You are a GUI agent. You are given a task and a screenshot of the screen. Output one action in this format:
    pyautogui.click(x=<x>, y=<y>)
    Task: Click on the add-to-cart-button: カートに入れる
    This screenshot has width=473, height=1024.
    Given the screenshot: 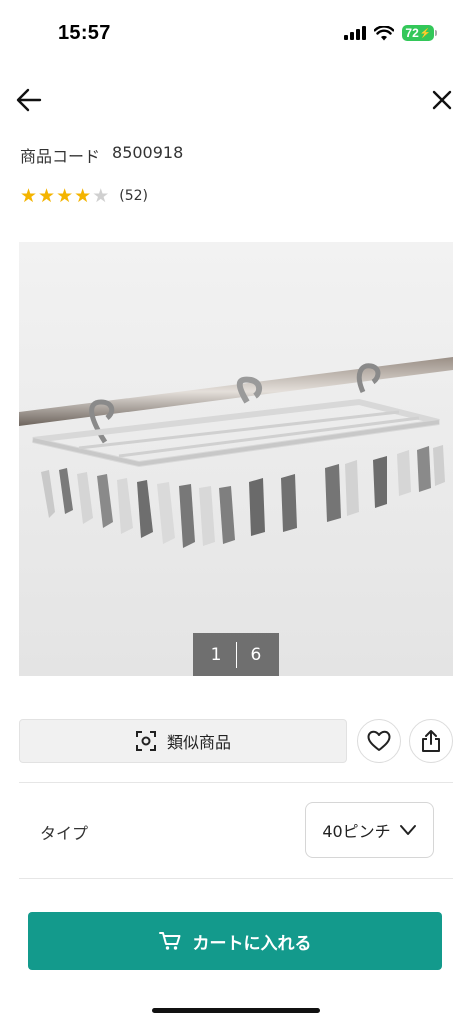 What is the action you would take?
    pyautogui.click(x=235, y=941)
    